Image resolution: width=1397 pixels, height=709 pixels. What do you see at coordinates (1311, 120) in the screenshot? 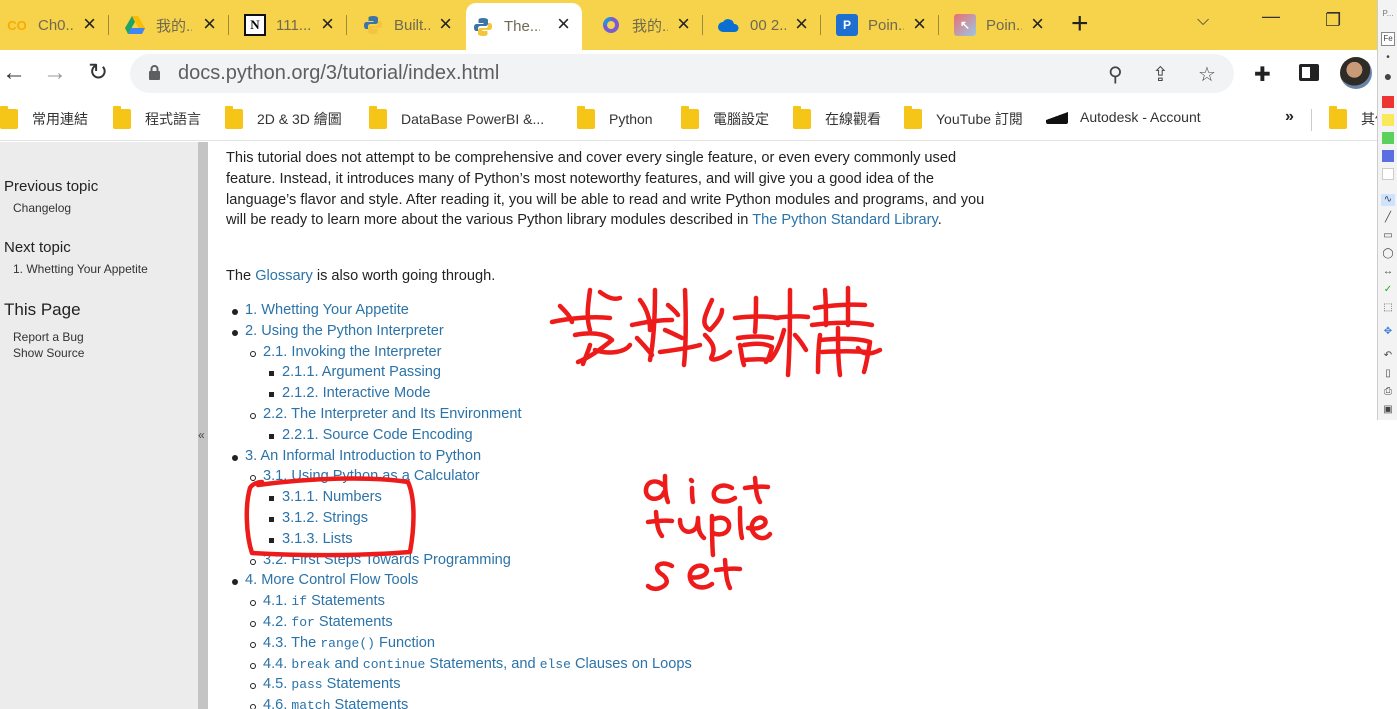
I see `divider` at bounding box center [1311, 120].